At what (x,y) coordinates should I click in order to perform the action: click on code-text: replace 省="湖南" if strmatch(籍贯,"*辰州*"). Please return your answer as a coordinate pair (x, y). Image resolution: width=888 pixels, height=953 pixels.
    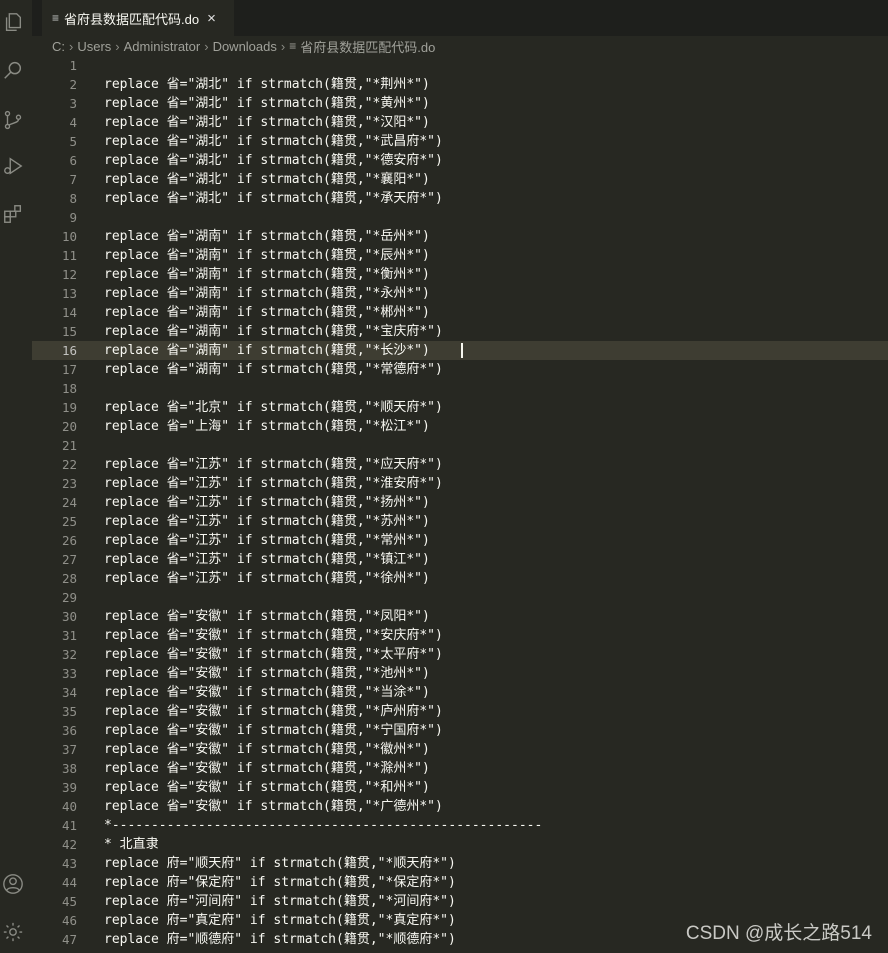
    Looking at the image, I should click on (267, 255).